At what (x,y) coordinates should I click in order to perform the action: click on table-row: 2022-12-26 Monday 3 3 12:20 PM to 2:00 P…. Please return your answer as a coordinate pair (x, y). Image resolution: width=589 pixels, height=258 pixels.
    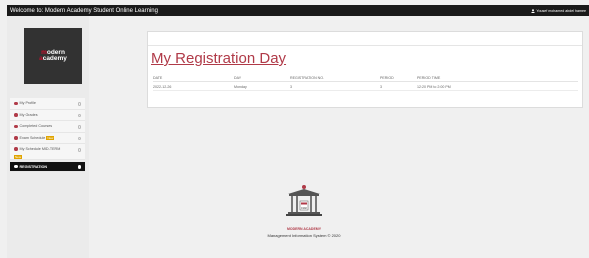
    Looking at the image, I should click on (365, 86).